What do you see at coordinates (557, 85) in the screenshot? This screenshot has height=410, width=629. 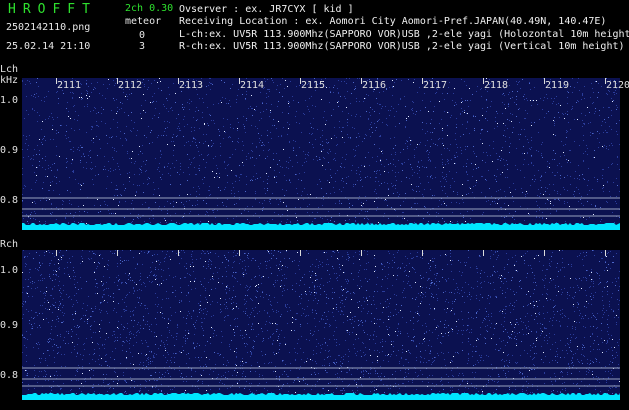 I see `time-tick-label: 2119` at bounding box center [557, 85].